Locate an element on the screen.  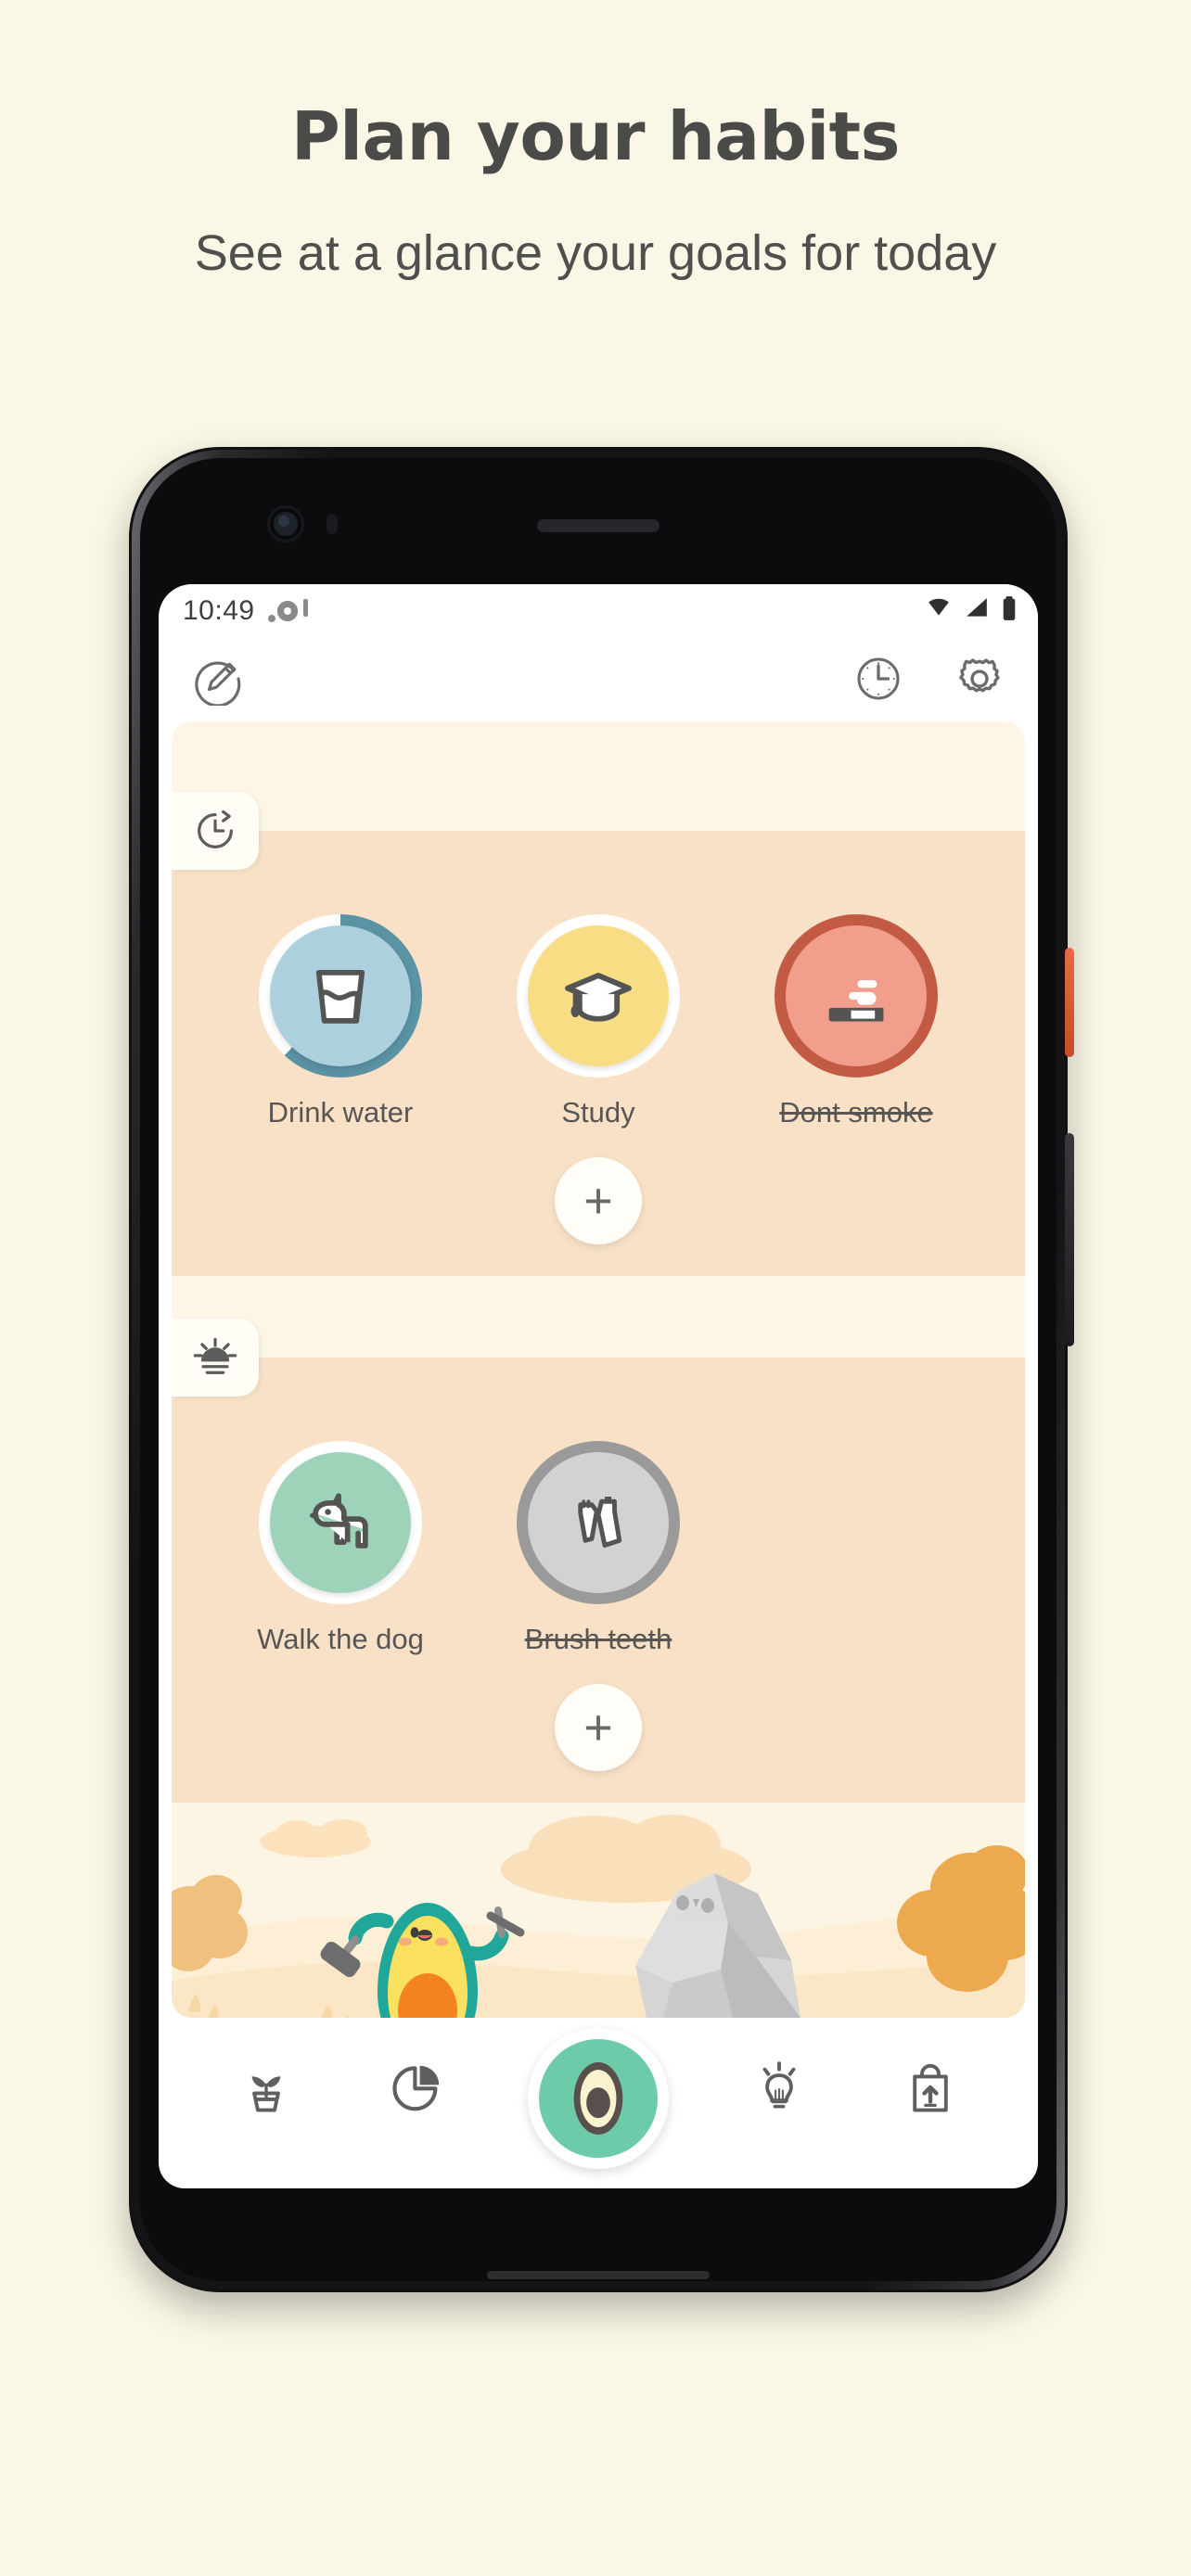
history-clock-icon is located at coordinates (215, 829).